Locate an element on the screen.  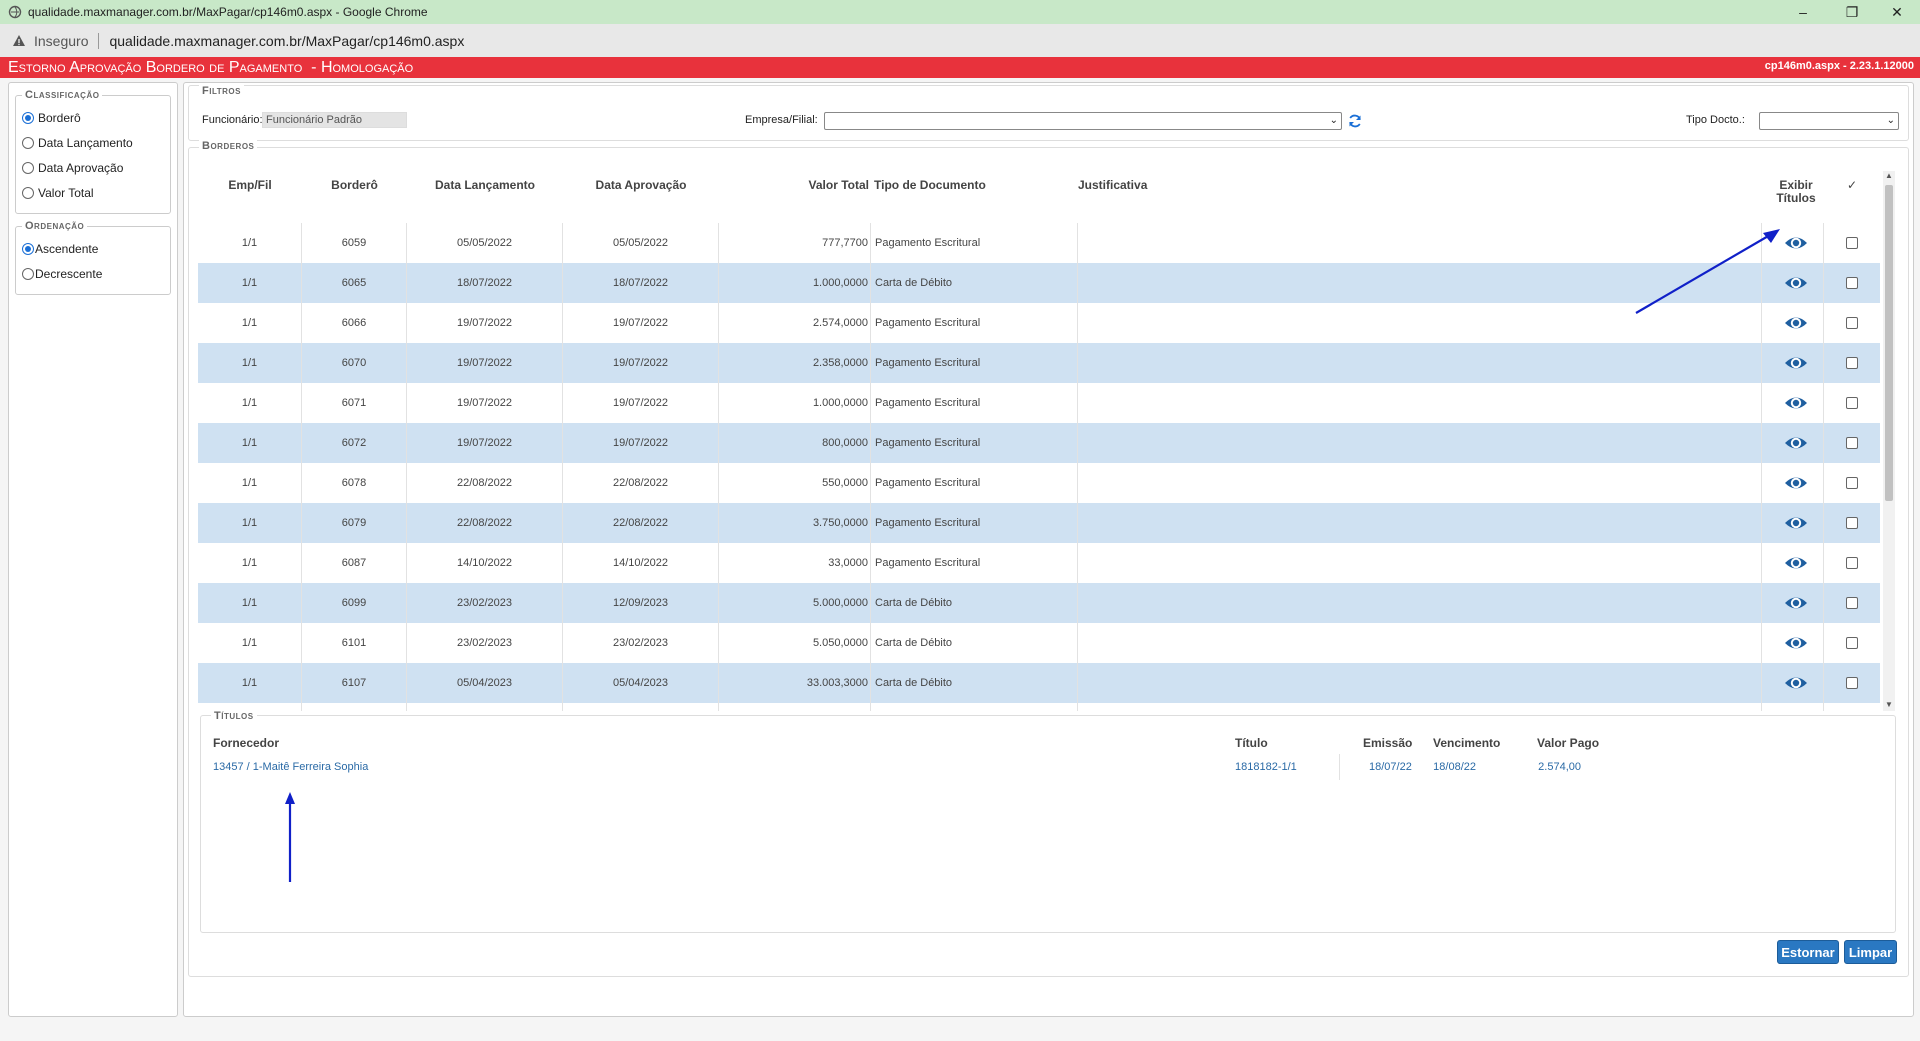
cell-bordero: 6079 is located at coordinates (354, 523).